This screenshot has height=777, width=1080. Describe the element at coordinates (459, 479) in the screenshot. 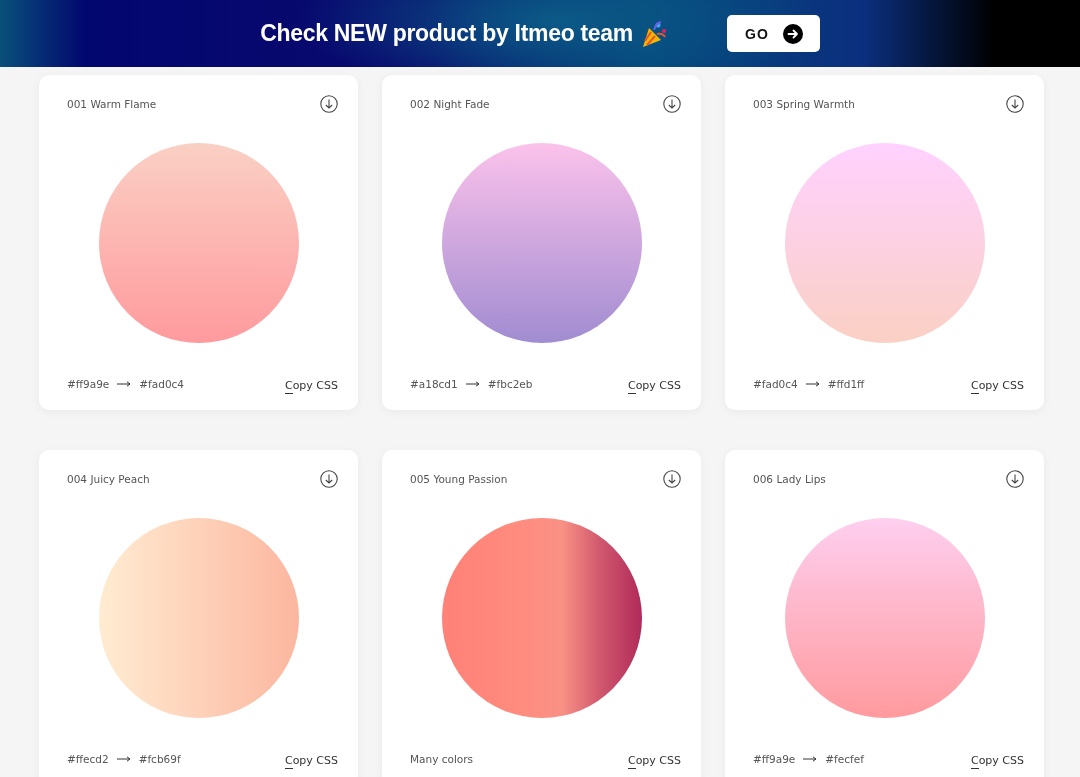

I see `gradient-name: 005 Young Passion` at that location.